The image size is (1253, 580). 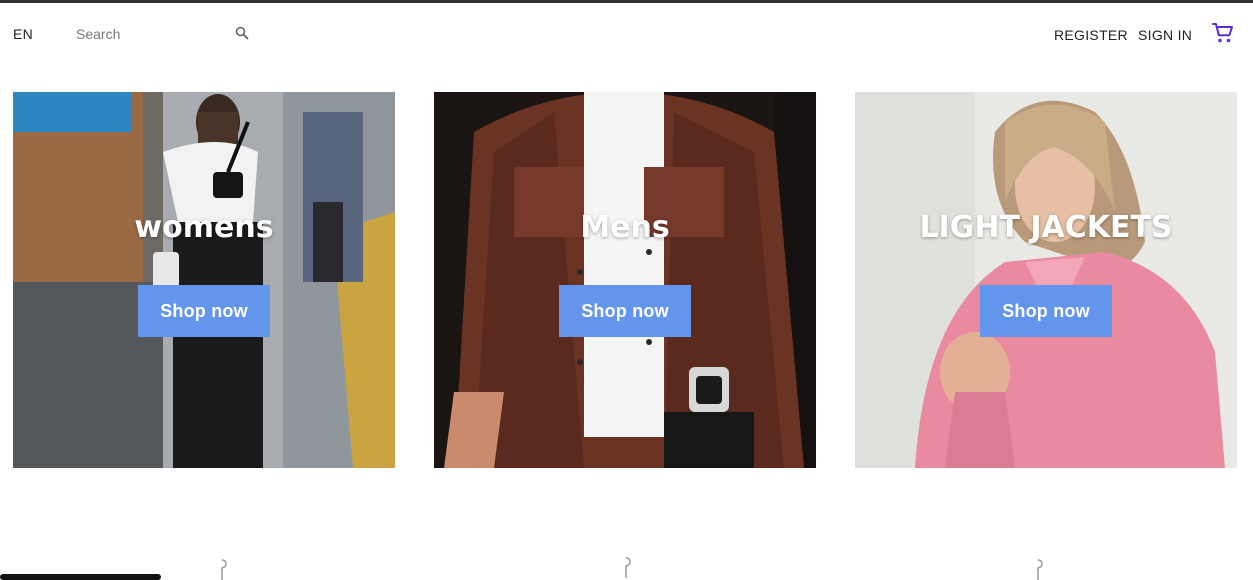 What do you see at coordinates (80, 577) in the screenshot?
I see `horizontal-scrollbar` at bounding box center [80, 577].